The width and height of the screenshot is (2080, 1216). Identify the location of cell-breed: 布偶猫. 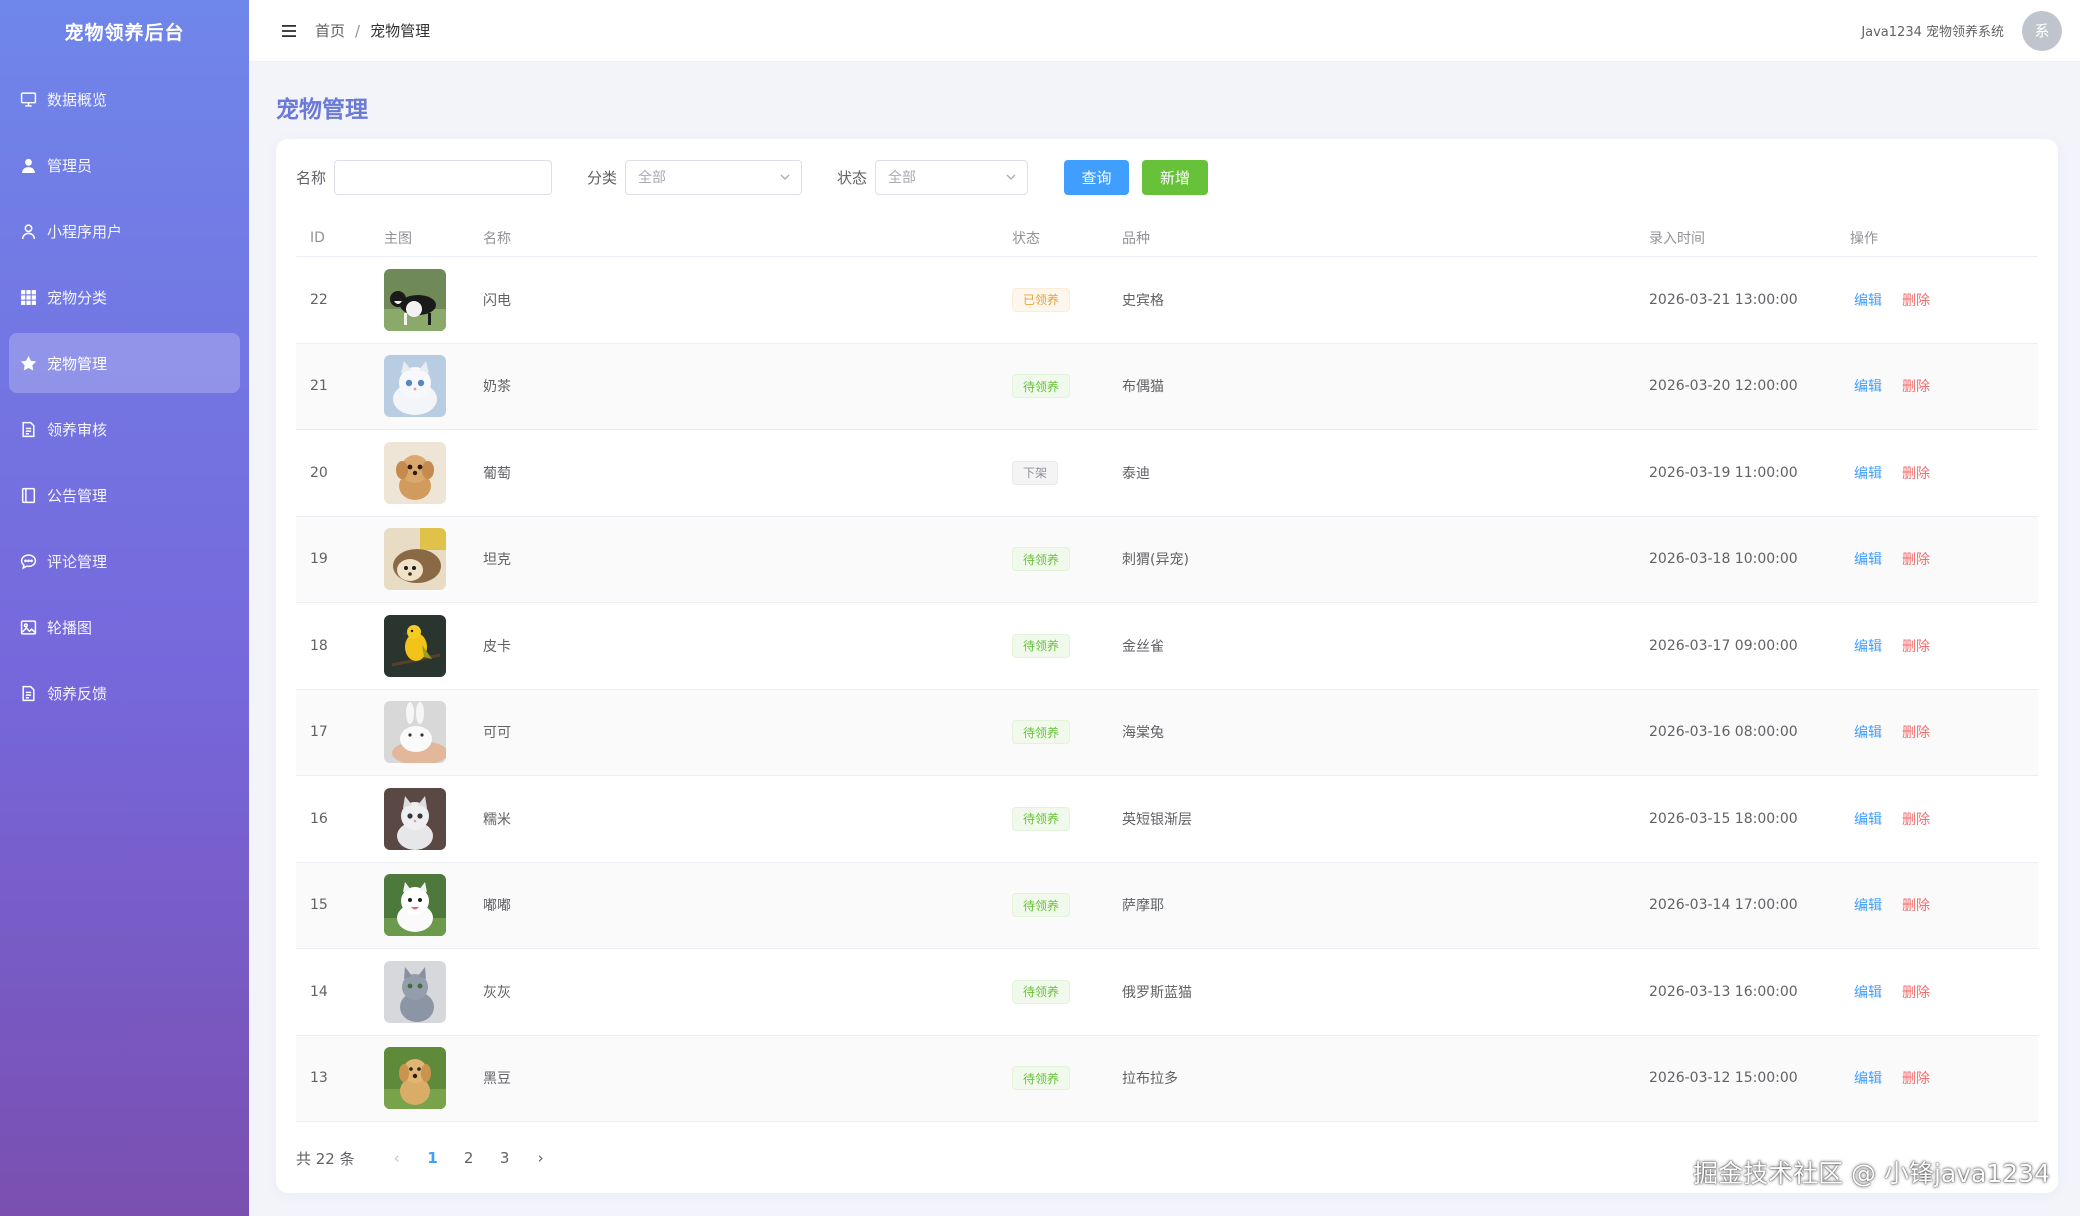
(1143, 387).